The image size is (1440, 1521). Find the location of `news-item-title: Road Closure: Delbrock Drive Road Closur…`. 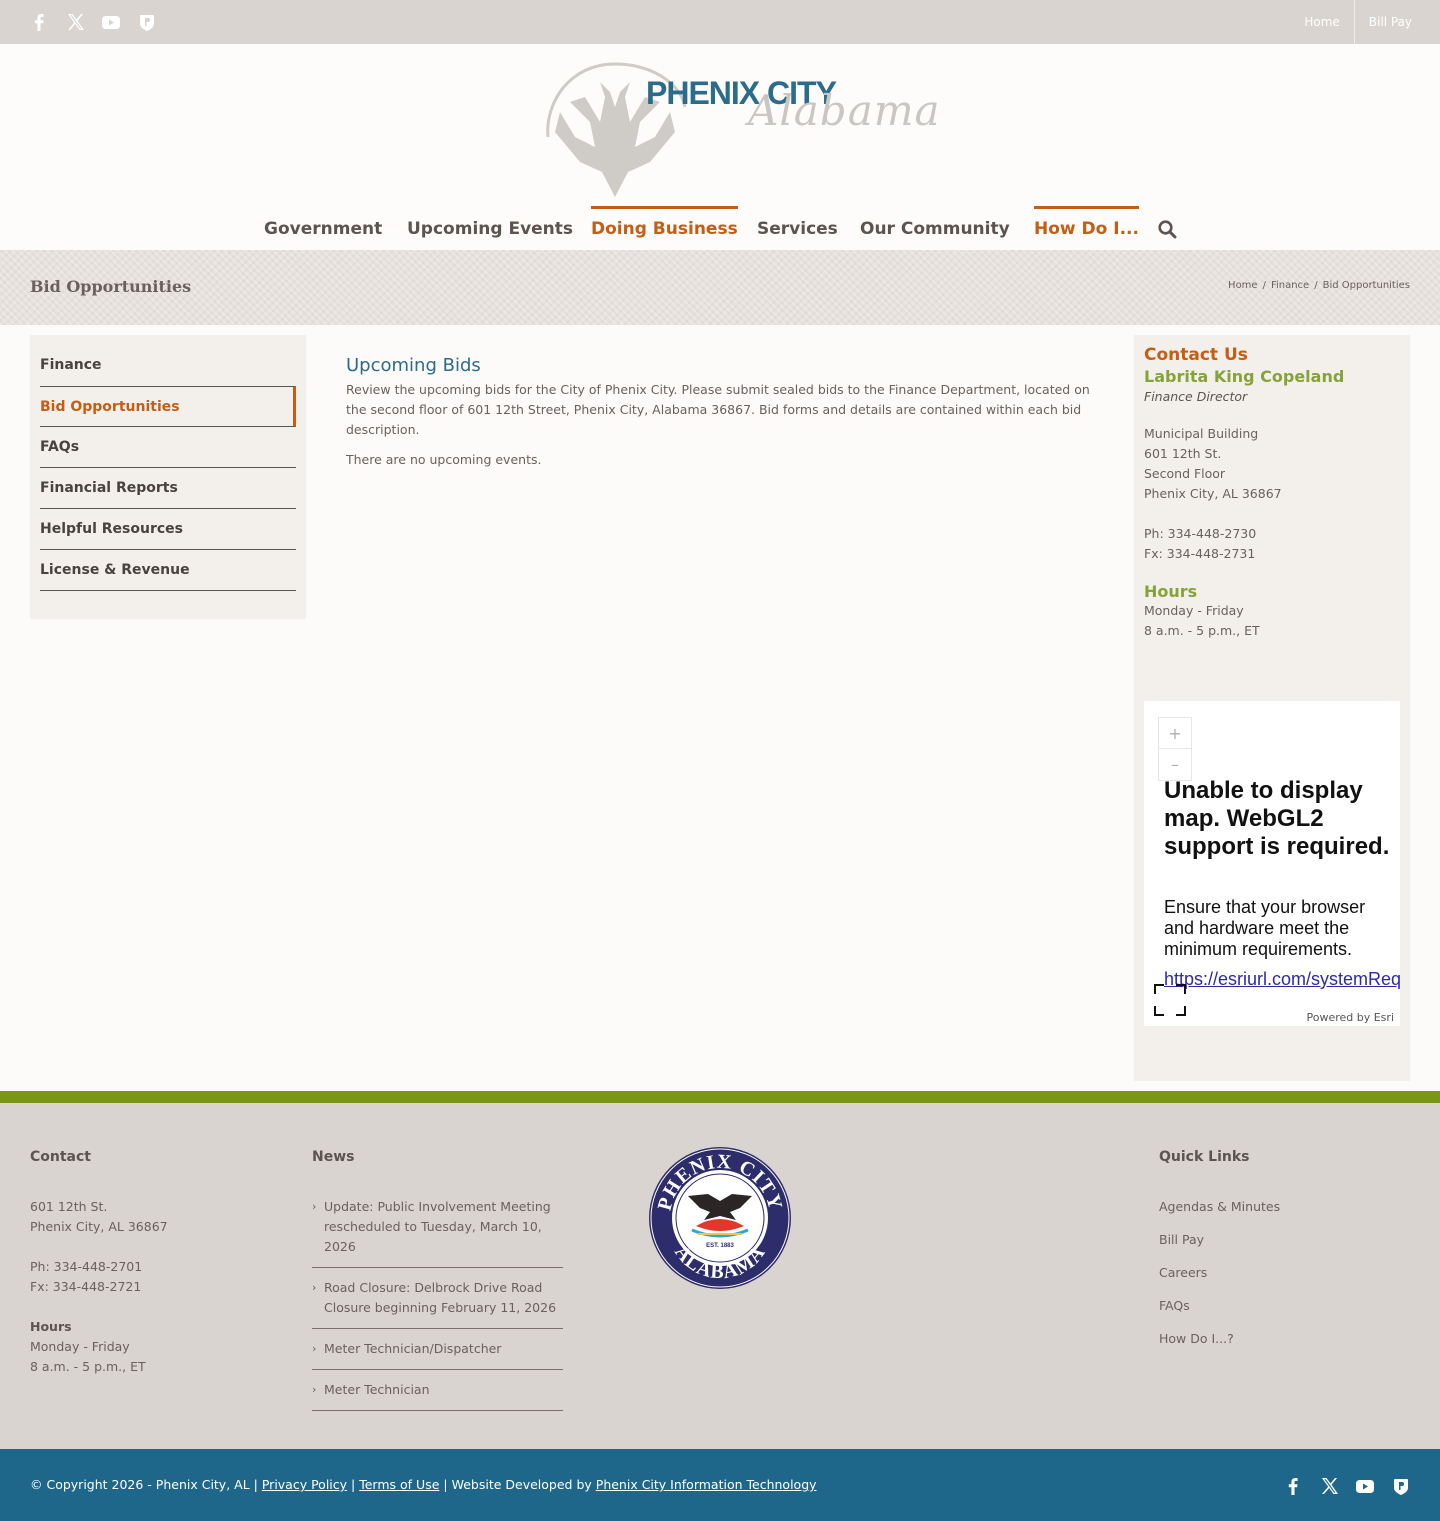

news-item-title: Road Closure: Delbrock Drive Road Closur… is located at coordinates (440, 1297).